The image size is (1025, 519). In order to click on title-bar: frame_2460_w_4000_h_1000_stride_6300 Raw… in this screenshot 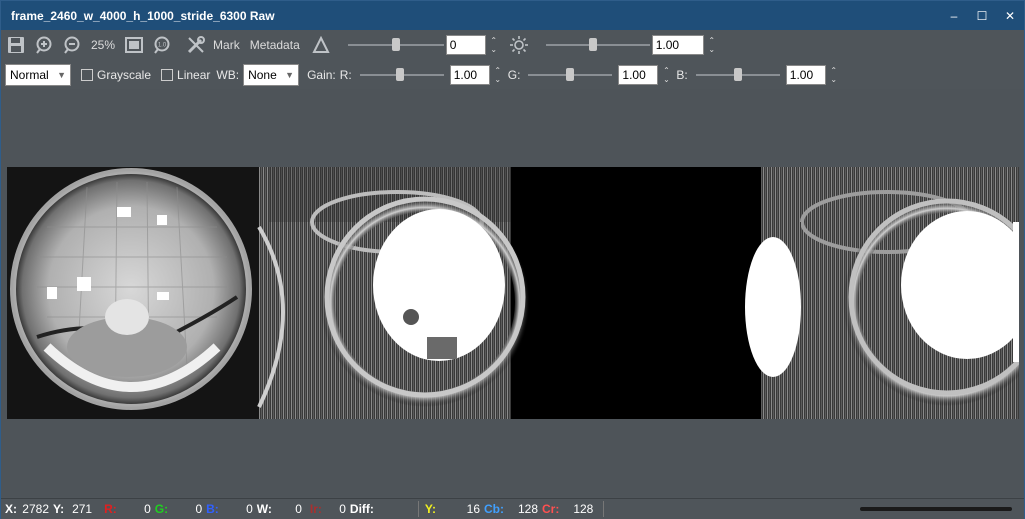, I will do `click(512, 15)`.